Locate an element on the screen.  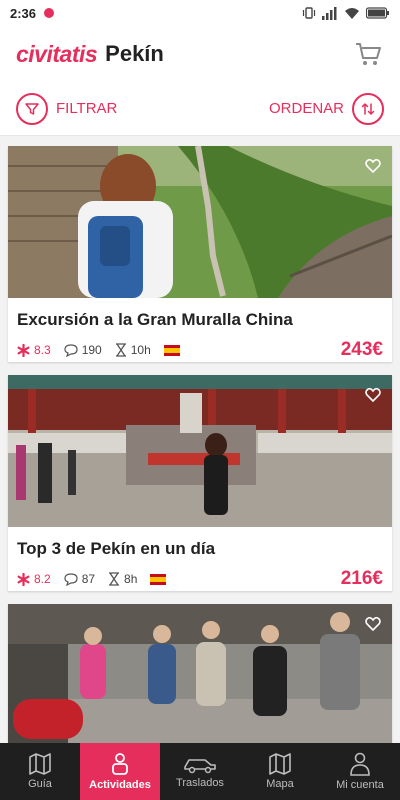
reviews: 87 is located at coordinates (79, 579).